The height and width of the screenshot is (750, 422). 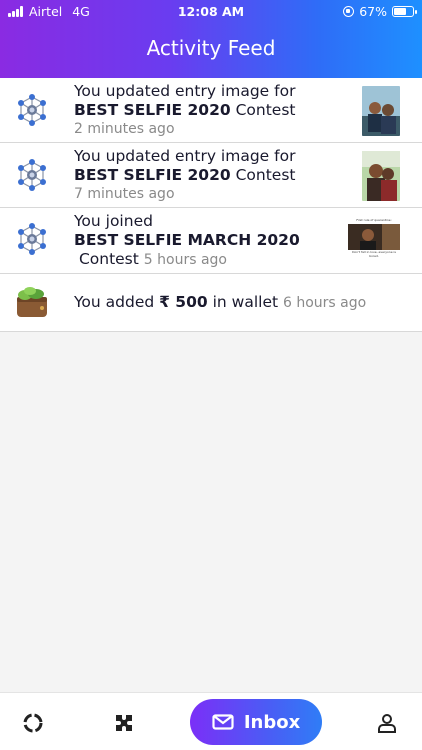 What do you see at coordinates (124, 723) in the screenshot?
I see `puzzle-icon` at bounding box center [124, 723].